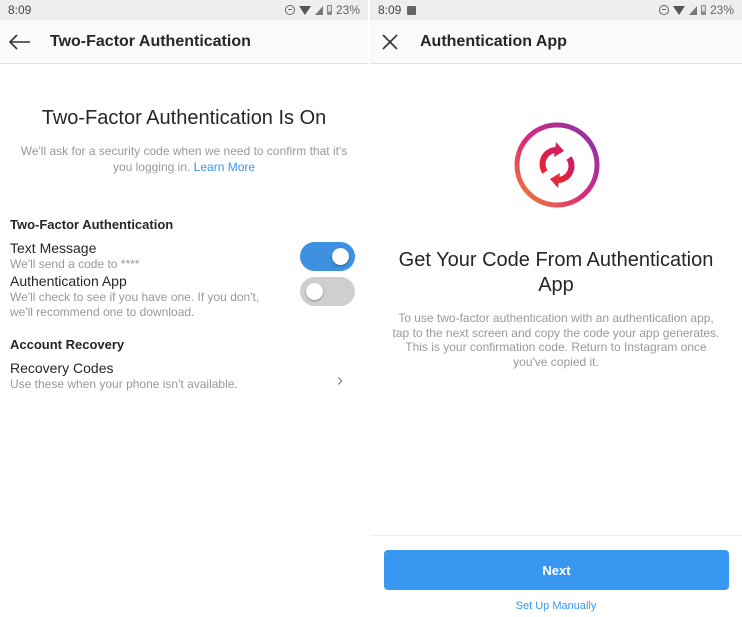 The width and height of the screenshot is (742, 617). I want to click on sync-icon, so click(557, 165).